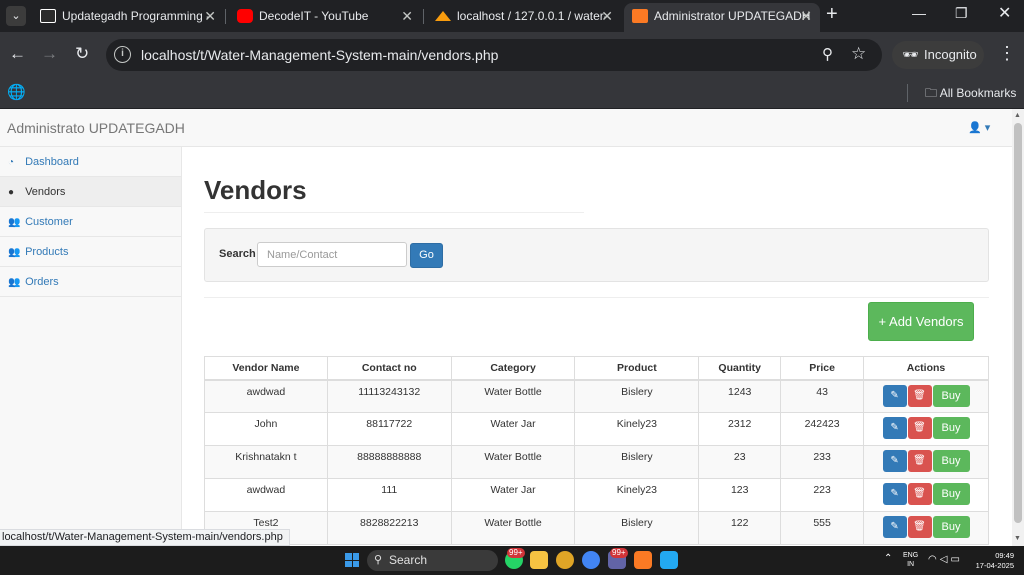 Image resolution: width=1024 pixels, height=575 pixels. Describe the element at coordinates (994, 565) in the screenshot. I see `clock-date: 17-04-2025` at that location.